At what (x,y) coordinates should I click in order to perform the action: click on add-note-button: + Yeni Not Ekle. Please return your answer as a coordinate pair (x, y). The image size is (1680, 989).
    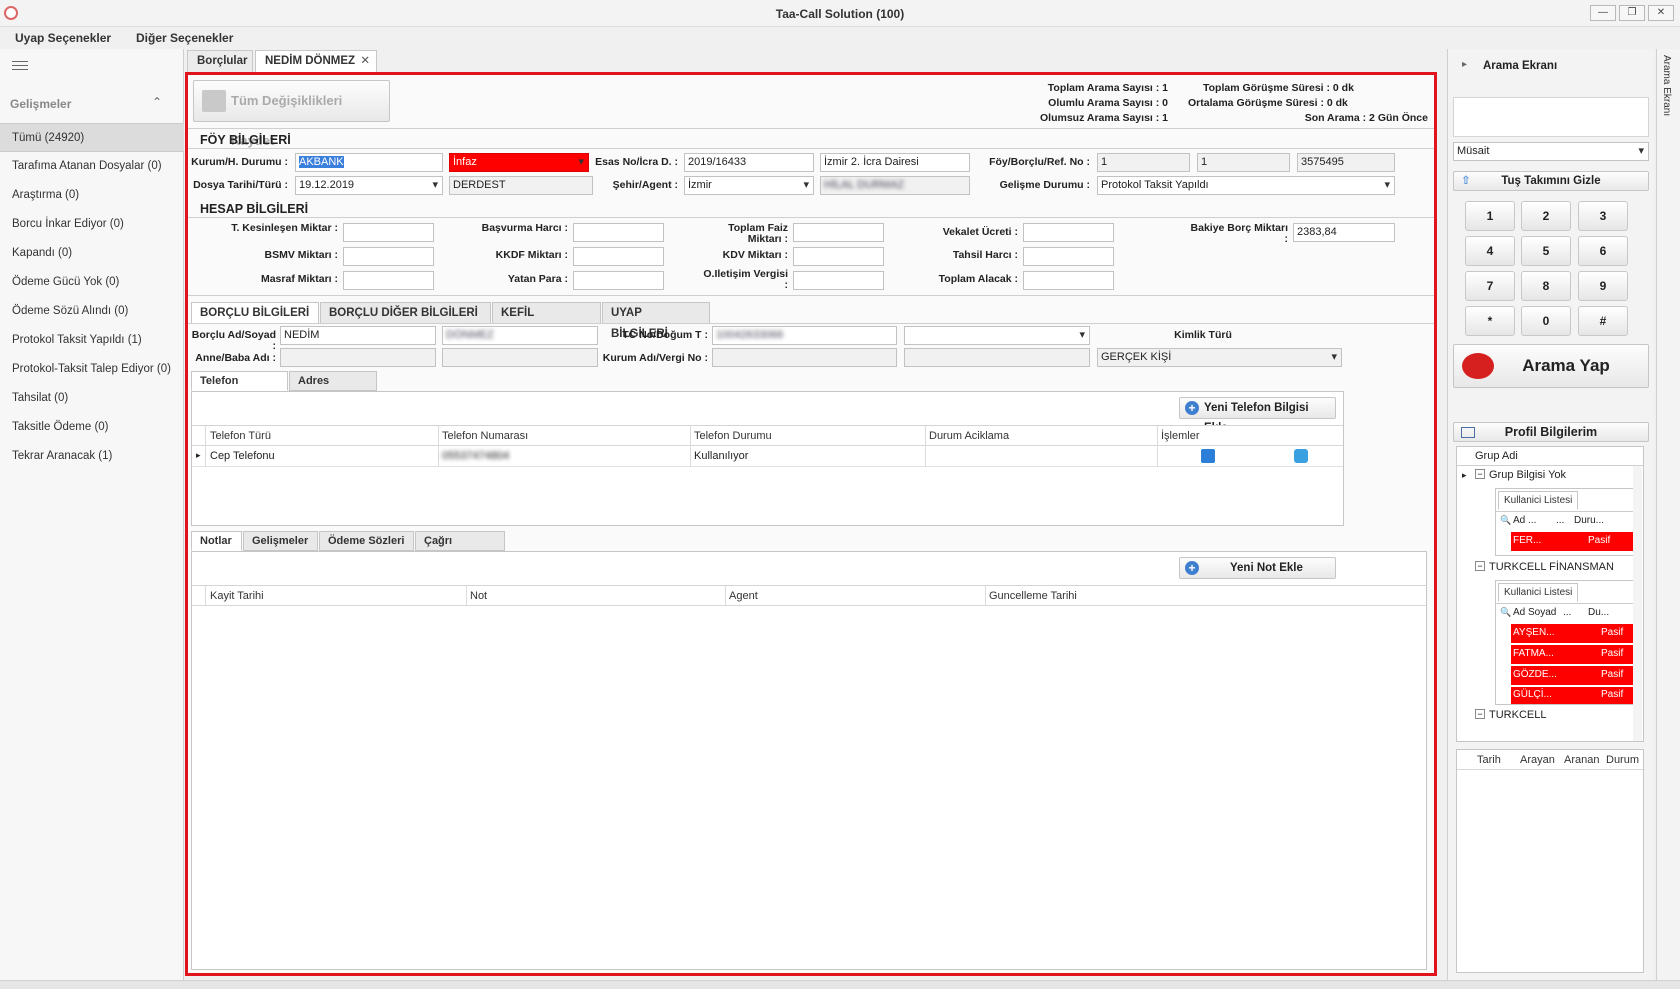
    Looking at the image, I should click on (1257, 568).